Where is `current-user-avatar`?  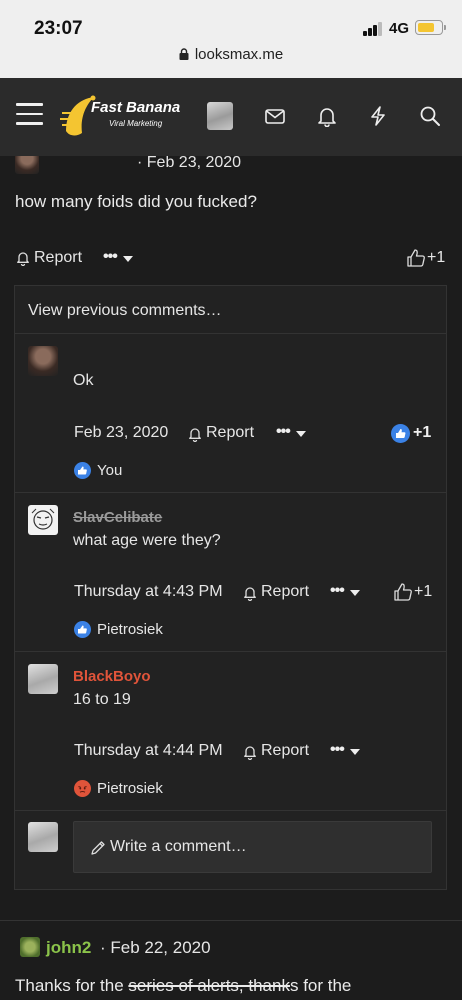
current-user-avatar is located at coordinates (43, 837).